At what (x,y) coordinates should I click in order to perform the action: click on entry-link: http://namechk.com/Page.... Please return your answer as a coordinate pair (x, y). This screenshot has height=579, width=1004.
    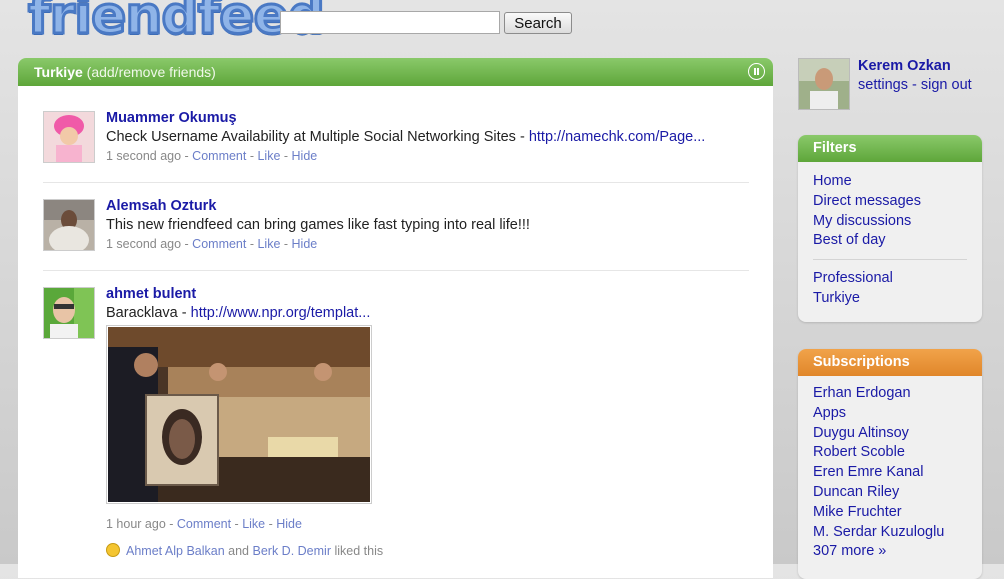
    Looking at the image, I should click on (617, 137).